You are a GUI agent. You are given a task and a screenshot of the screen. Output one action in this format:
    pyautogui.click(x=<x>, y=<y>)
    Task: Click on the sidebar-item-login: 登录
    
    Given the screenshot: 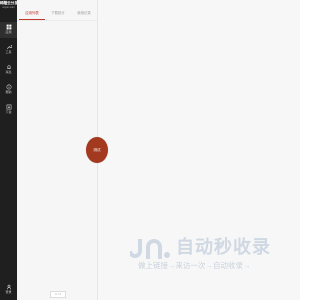 What is the action you would take?
    pyautogui.click(x=8, y=290)
    